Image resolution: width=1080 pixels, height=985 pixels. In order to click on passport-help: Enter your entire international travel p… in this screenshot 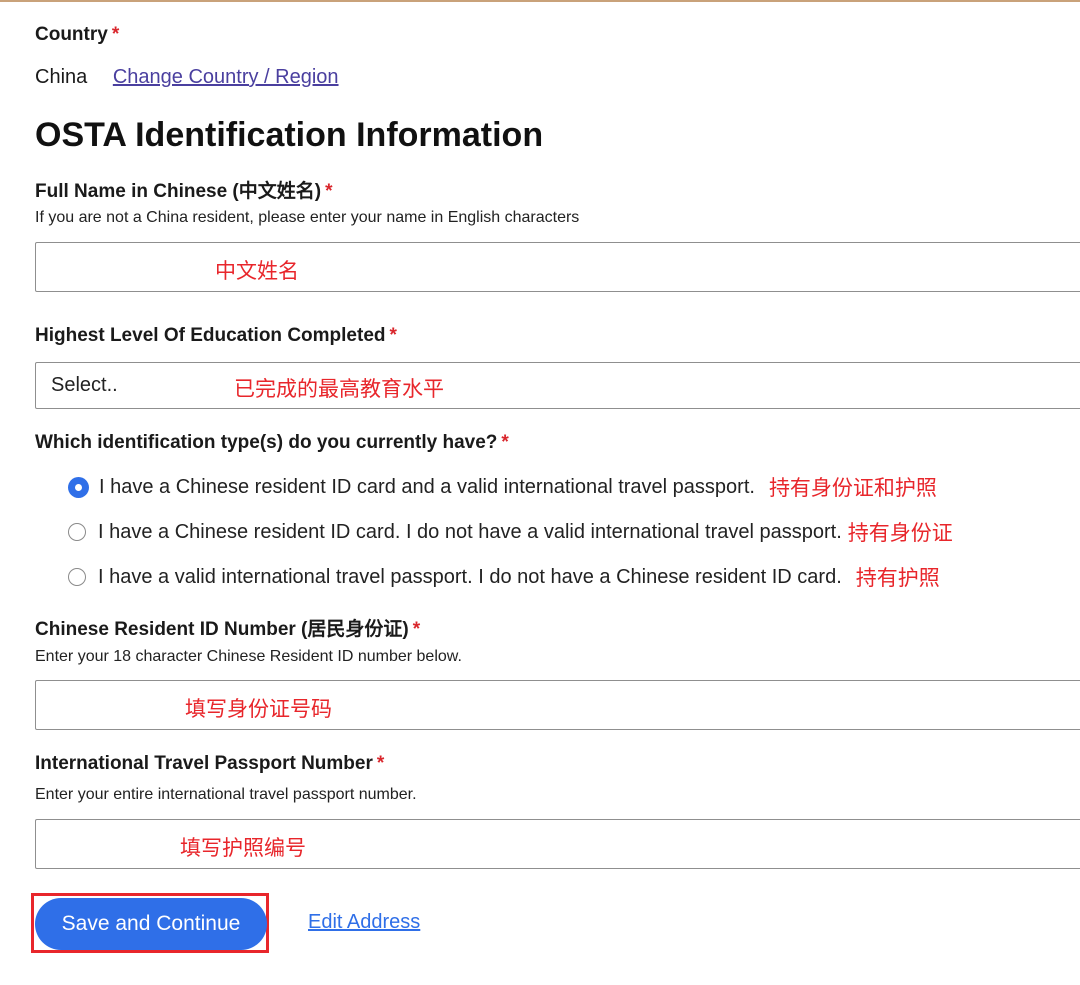, I will do `click(226, 794)`.